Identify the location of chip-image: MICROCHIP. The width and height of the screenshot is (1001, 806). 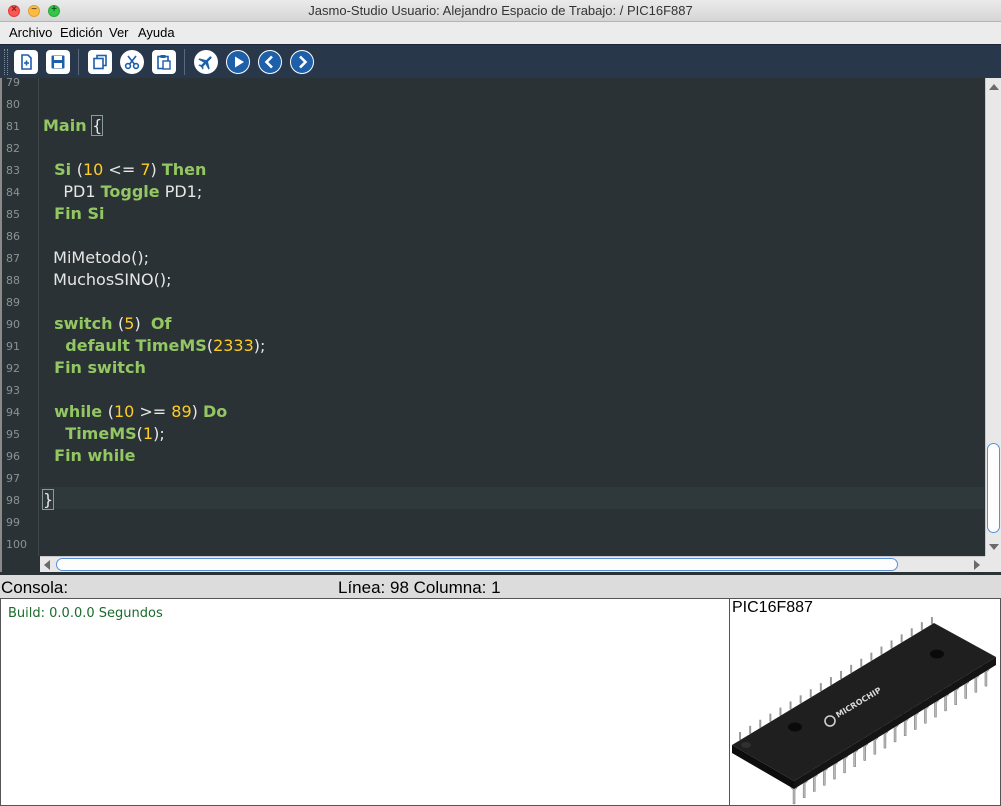
(864, 711).